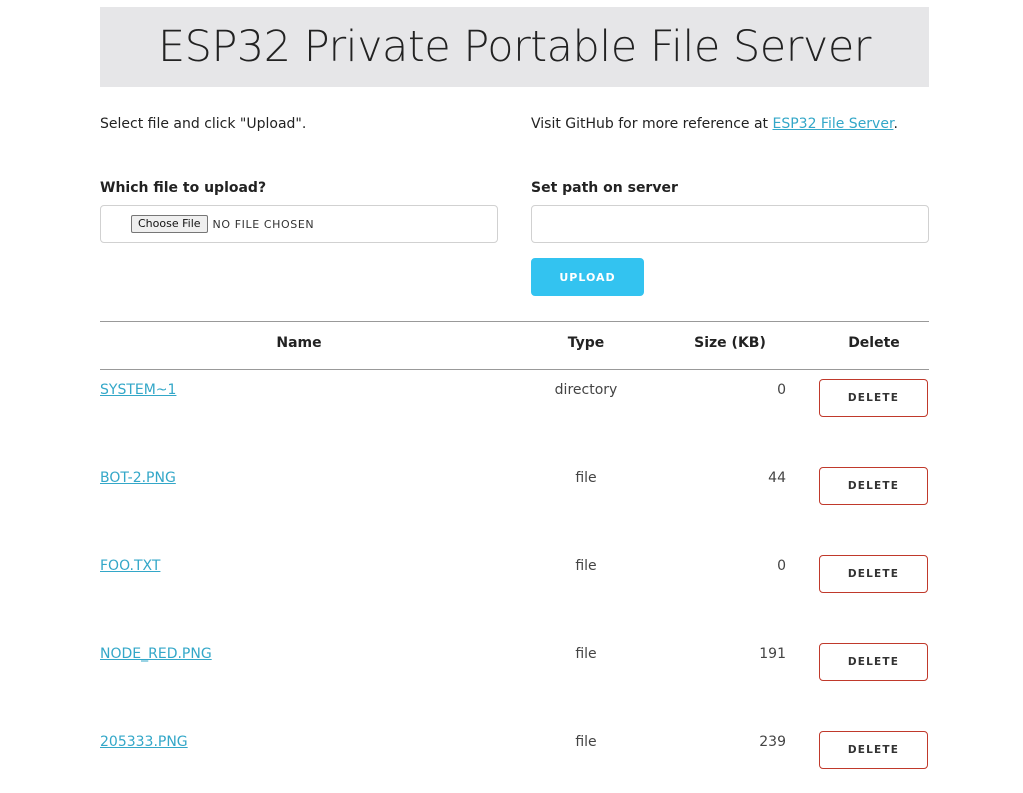 The image size is (1023, 793). I want to click on column-header-delete: Delete, so click(874, 343).